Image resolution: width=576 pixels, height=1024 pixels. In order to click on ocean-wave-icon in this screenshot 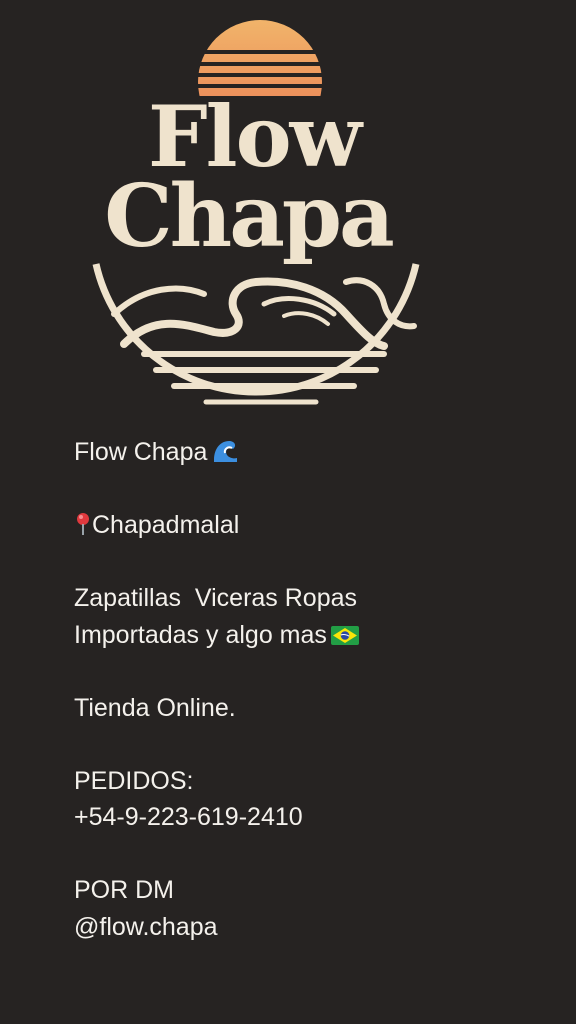, I will do `click(264, 341)`.